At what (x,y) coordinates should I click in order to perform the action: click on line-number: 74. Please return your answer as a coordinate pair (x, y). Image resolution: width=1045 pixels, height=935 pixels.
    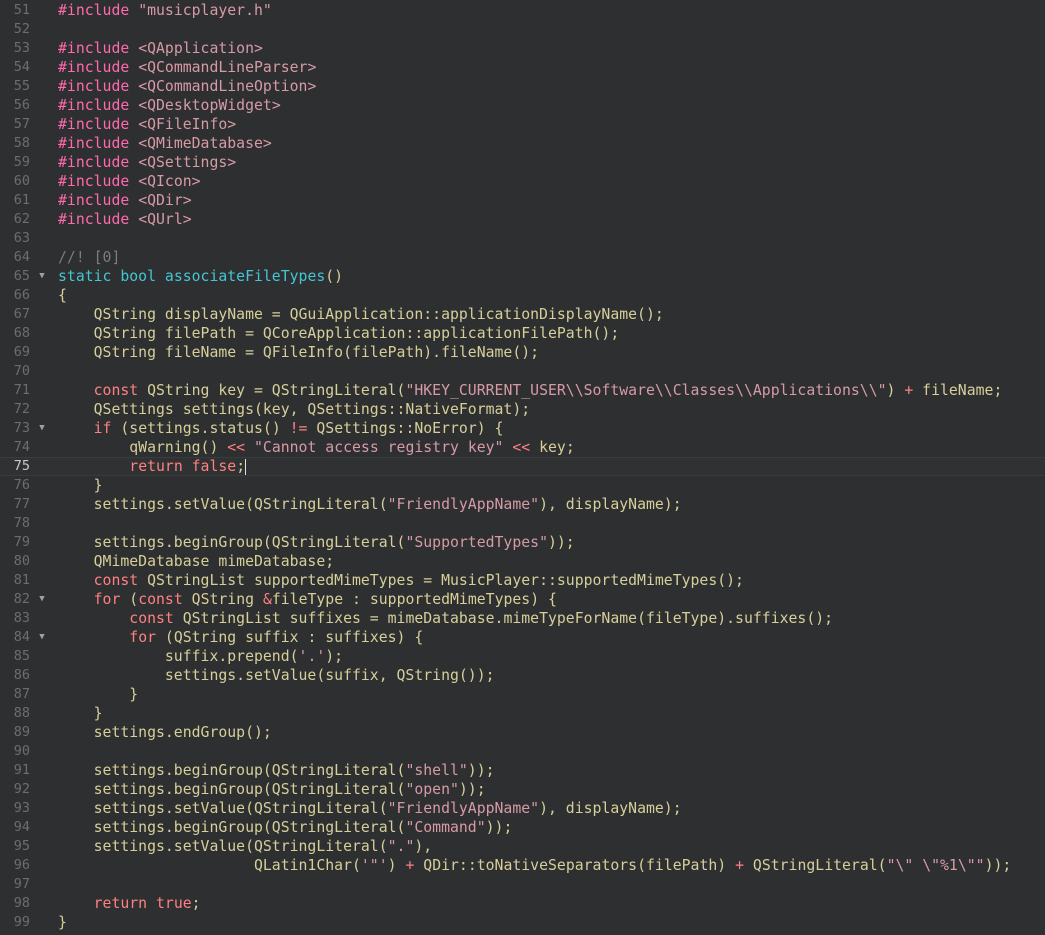
    Looking at the image, I should click on (21, 447).